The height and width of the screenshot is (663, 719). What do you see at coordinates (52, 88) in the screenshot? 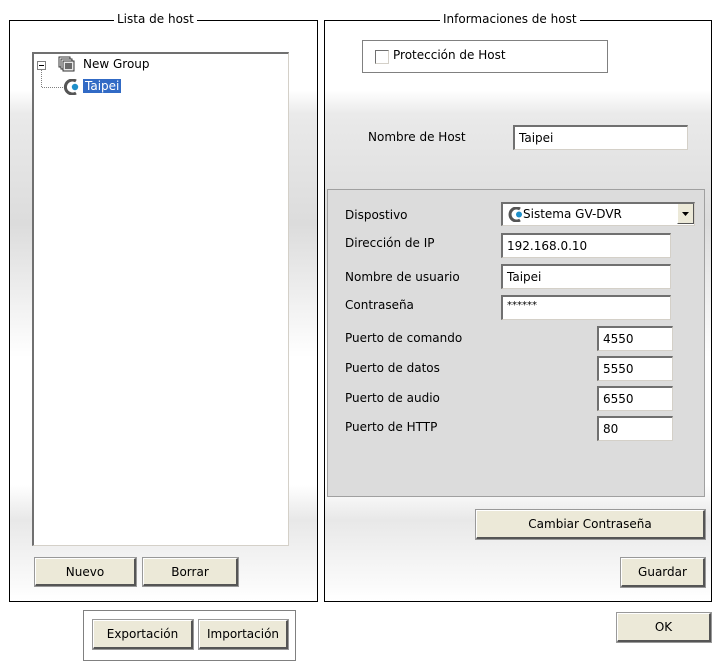
I see `tree-connector-horizontal` at bounding box center [52, 88].